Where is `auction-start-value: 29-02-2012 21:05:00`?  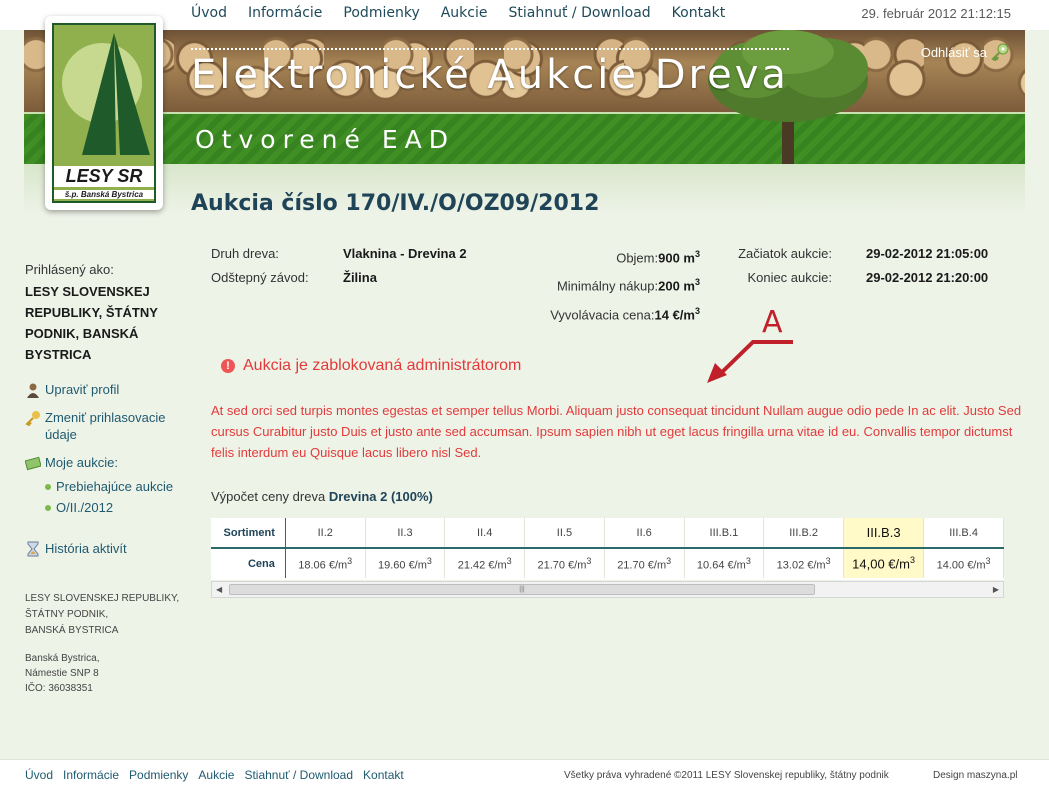
auction-start-value: 29-02-2012 21:05:00 is located at coordinates (927, 253).